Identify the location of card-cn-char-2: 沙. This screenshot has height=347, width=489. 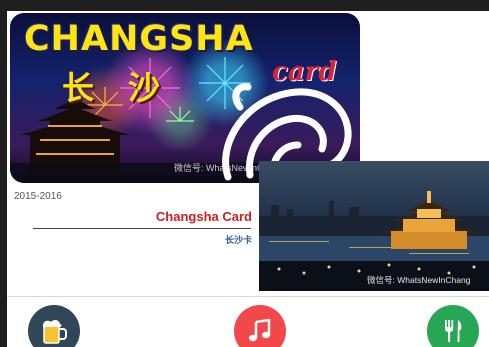
(144, 88).